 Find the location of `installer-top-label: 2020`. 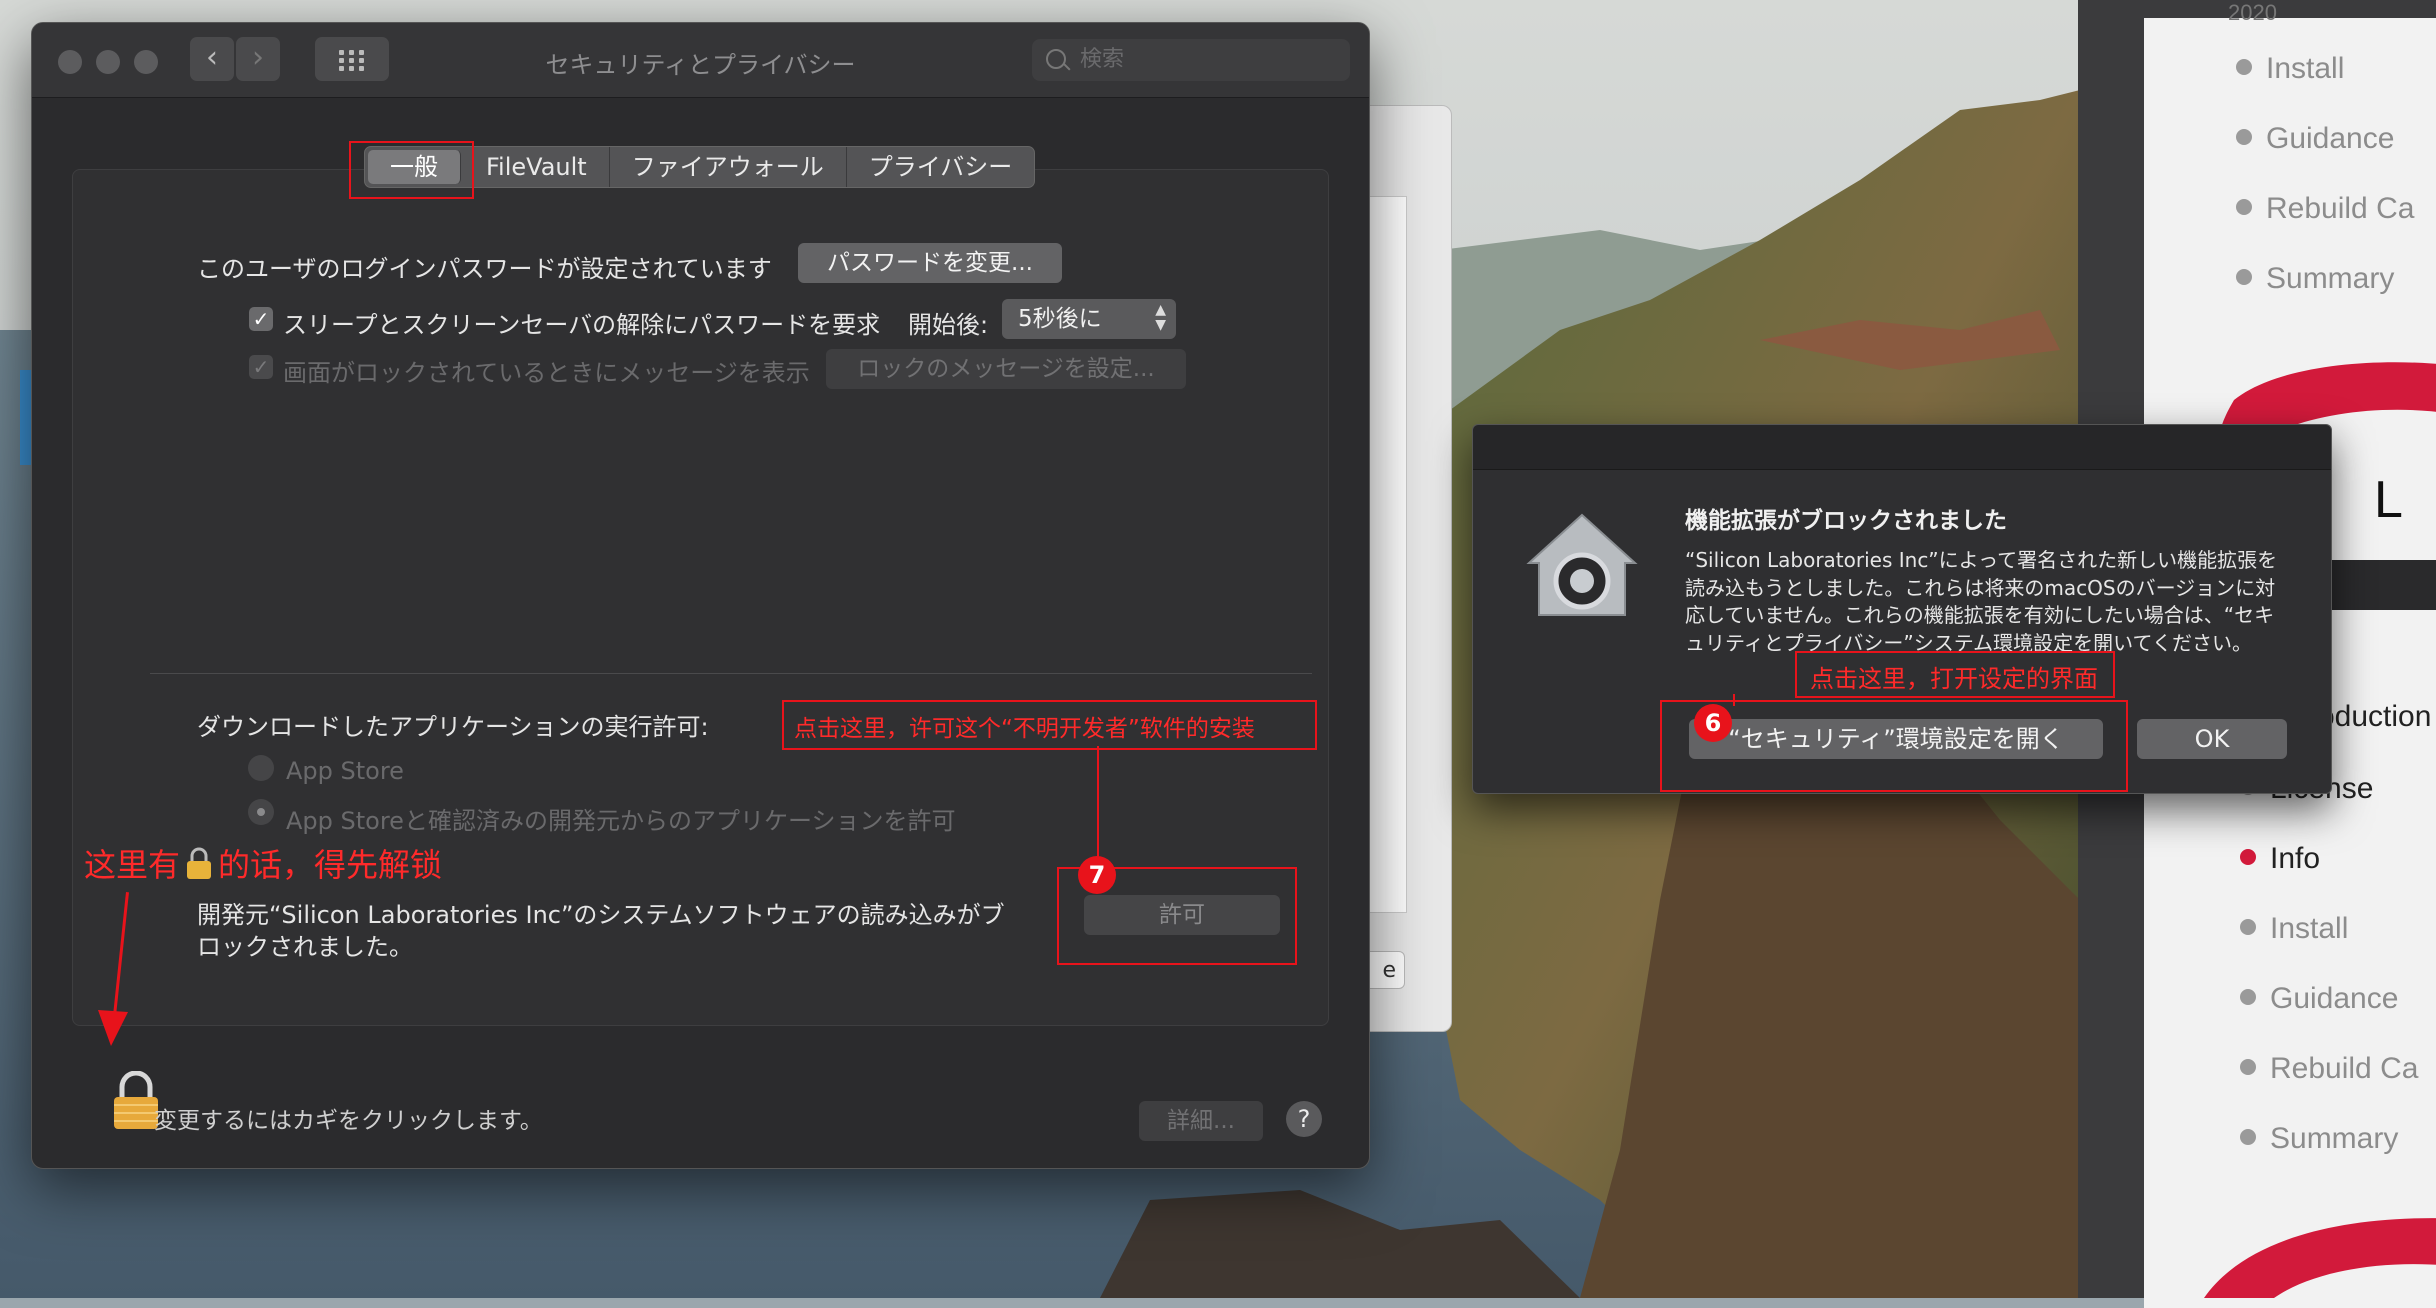

installer-top-label: 2020 is located at coordinates (2252, 12).